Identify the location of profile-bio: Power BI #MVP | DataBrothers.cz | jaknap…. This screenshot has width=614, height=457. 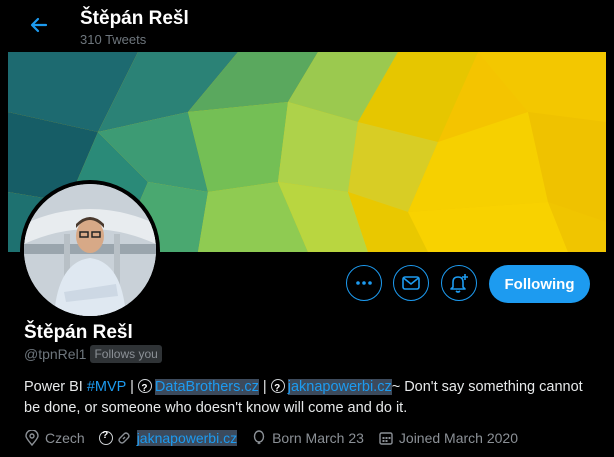
(309, 398).